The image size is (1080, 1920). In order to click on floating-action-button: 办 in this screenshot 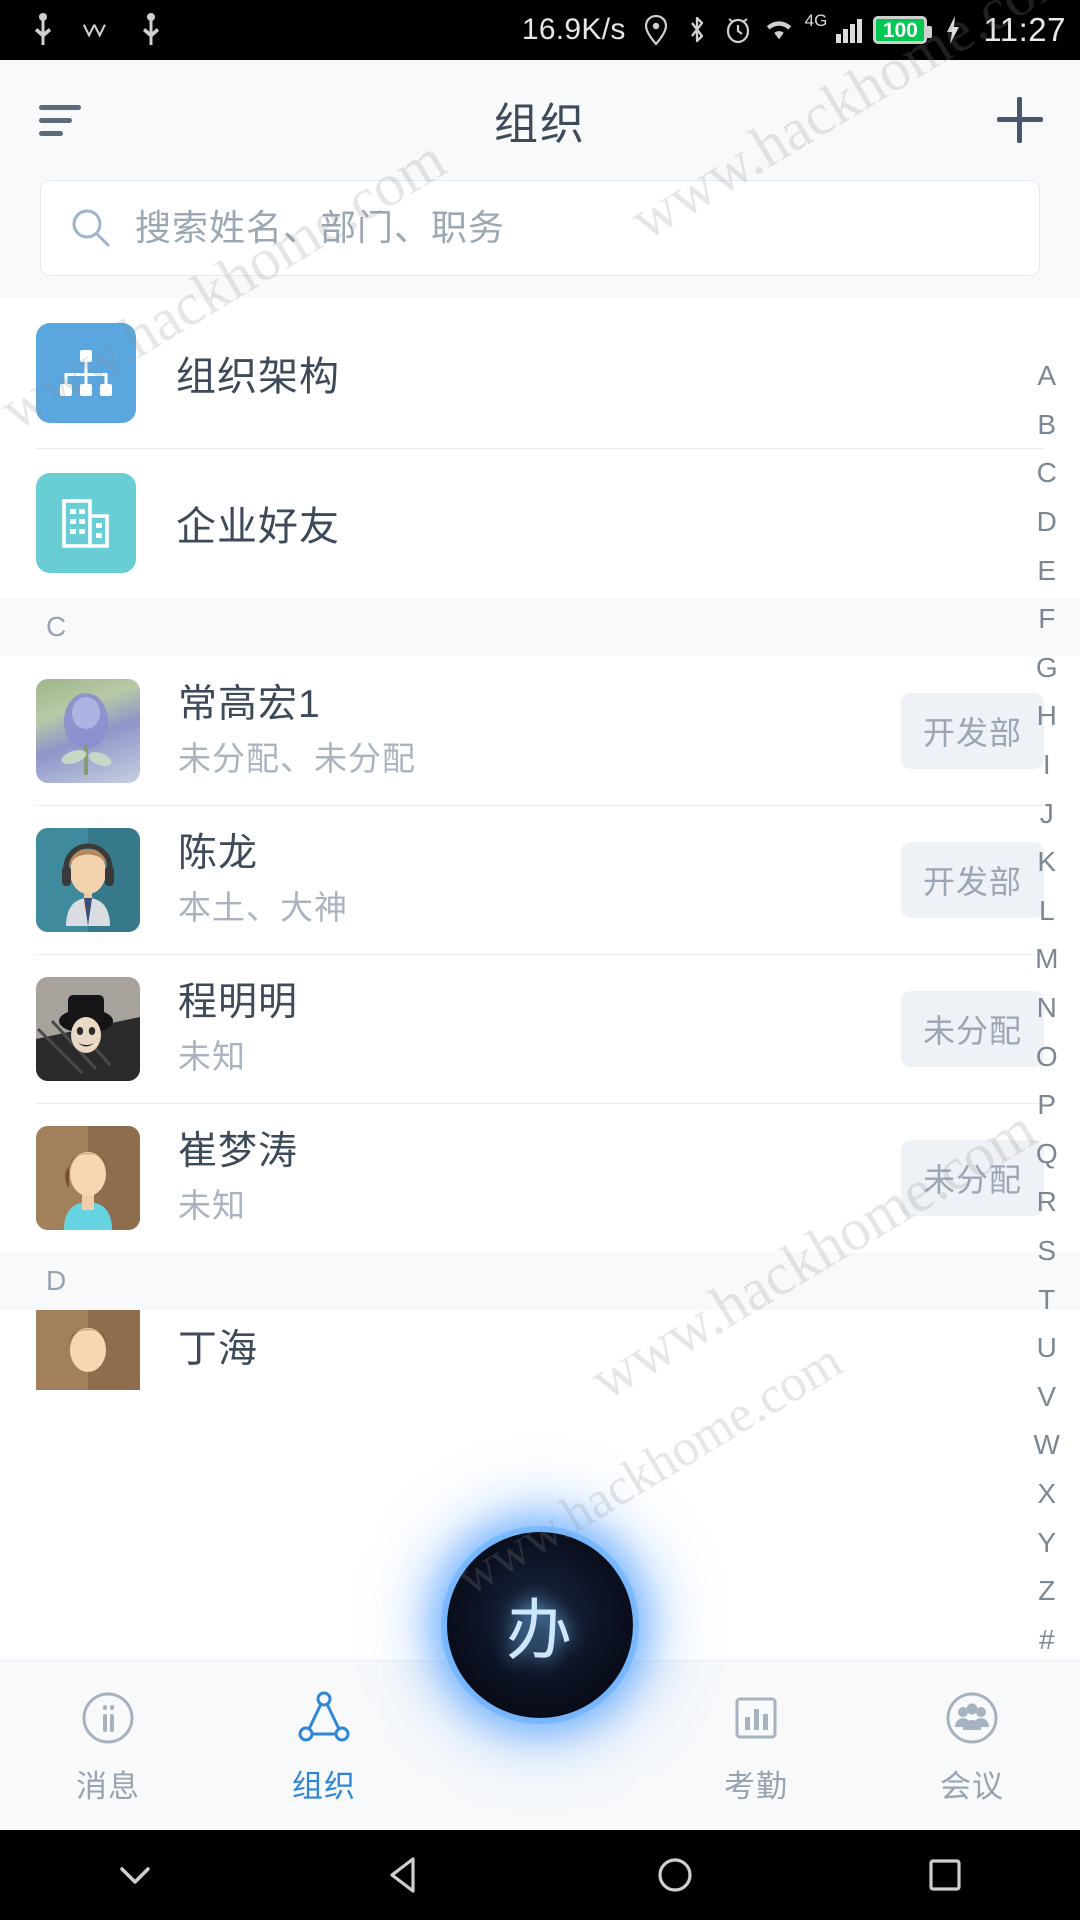, I will do `click(540, 1625)`.